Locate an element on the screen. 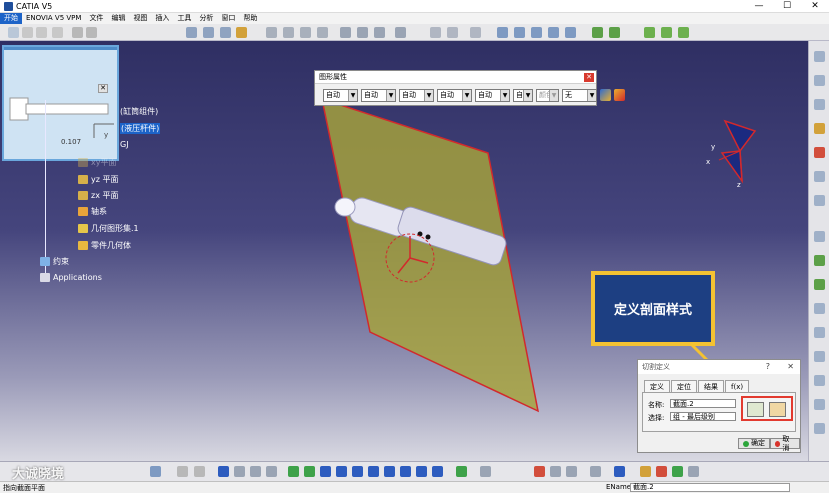 The image size is (829, 493). tool-14-icon is located at coordinates (819, 380).